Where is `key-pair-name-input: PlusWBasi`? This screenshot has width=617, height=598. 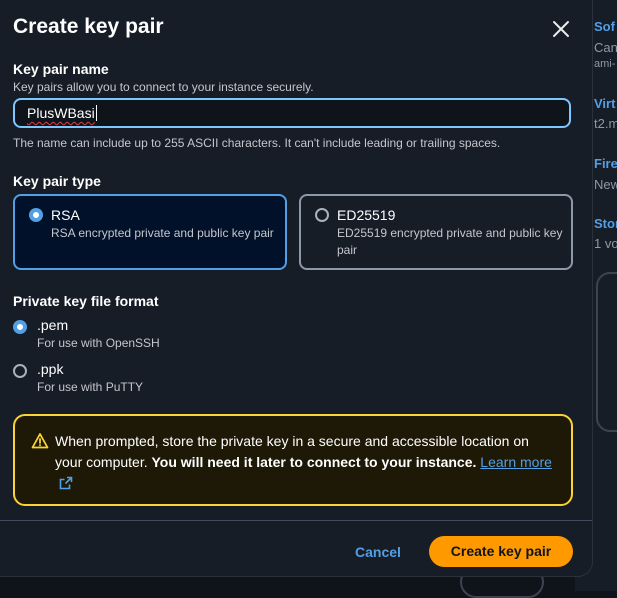
key-pair-name-input: PlusWBasi is located at coordinates (292, 113).